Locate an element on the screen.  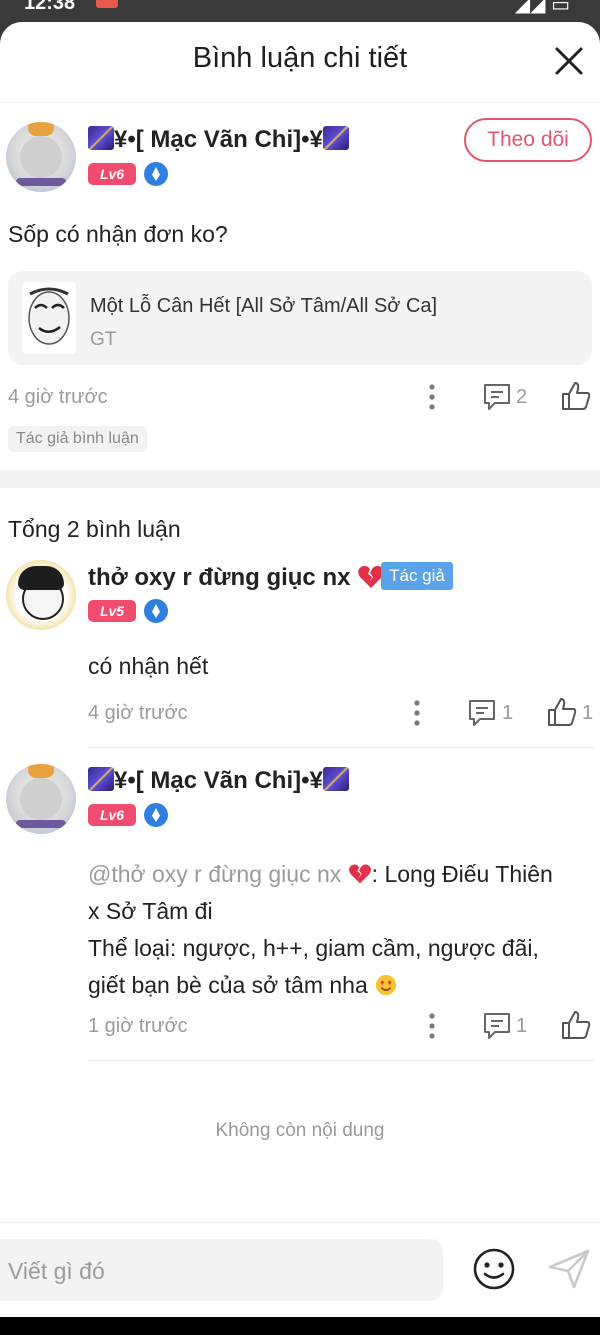
reply-line: giết bạn bè của sở tâm nha is located at coordinates (341, 985).